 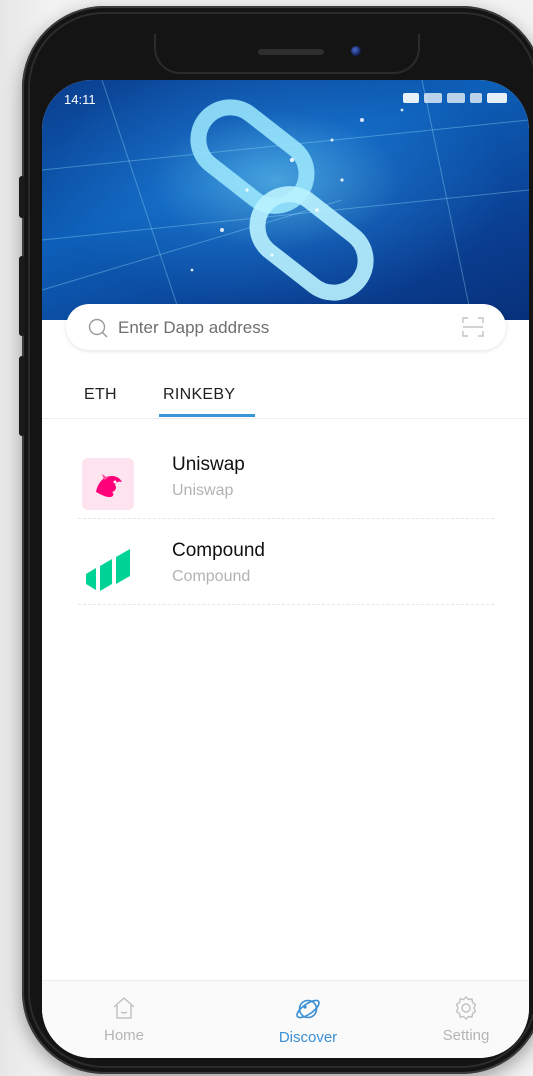 What do you see at coordinates (208, 464) in the screenshot?
I see `dapp-name: Uniswap` at bounding box center [208, 464].